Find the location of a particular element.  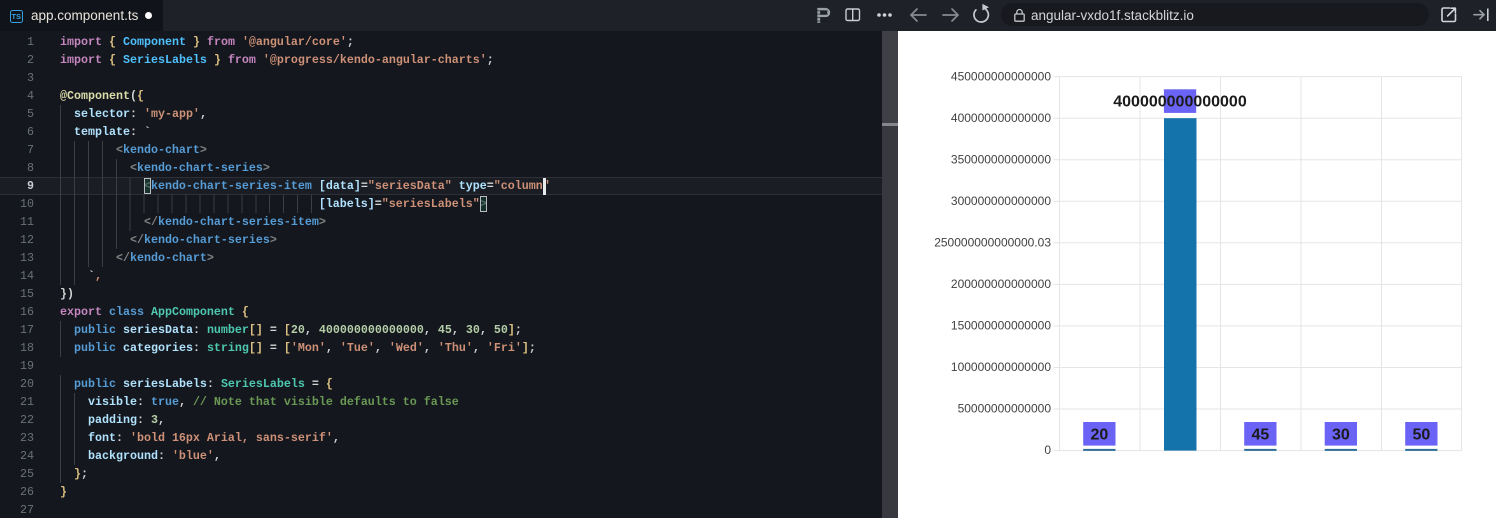

svg-text: 100000000000000 is located at coordinates (1001, 367).